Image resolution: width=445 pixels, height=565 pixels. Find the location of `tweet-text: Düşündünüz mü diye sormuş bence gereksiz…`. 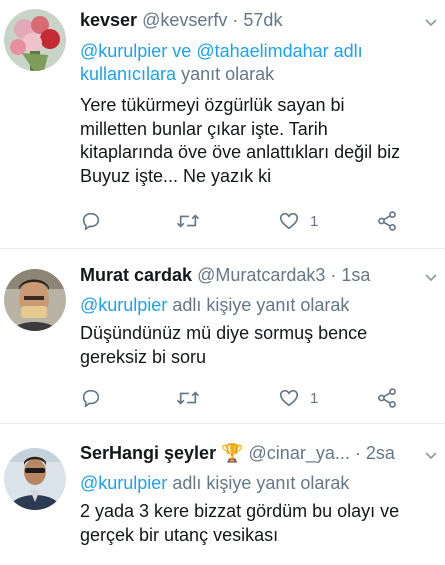

tweet-text: Düşündünüz mü diye sormuş bence gereksiz… is located at coordinates (255, 345).